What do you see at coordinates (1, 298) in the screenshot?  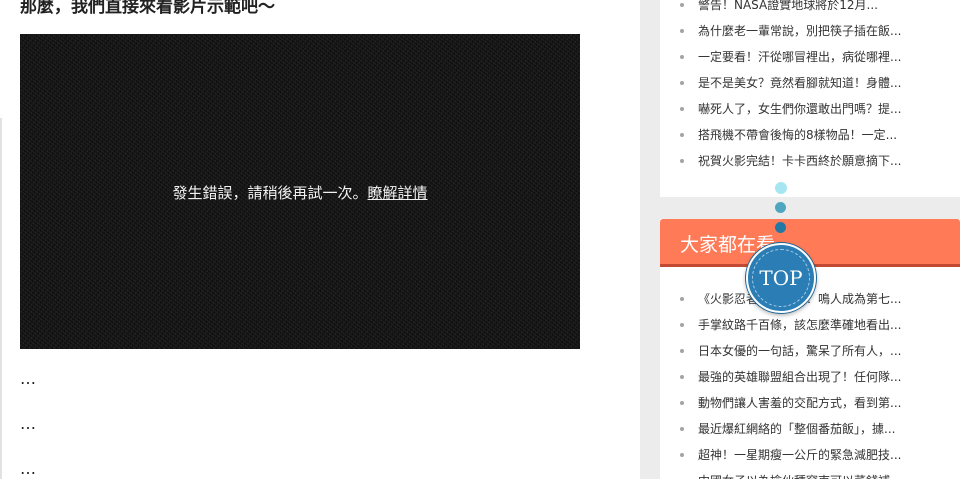 I see `column-edge` at bounding box center [1, 298].